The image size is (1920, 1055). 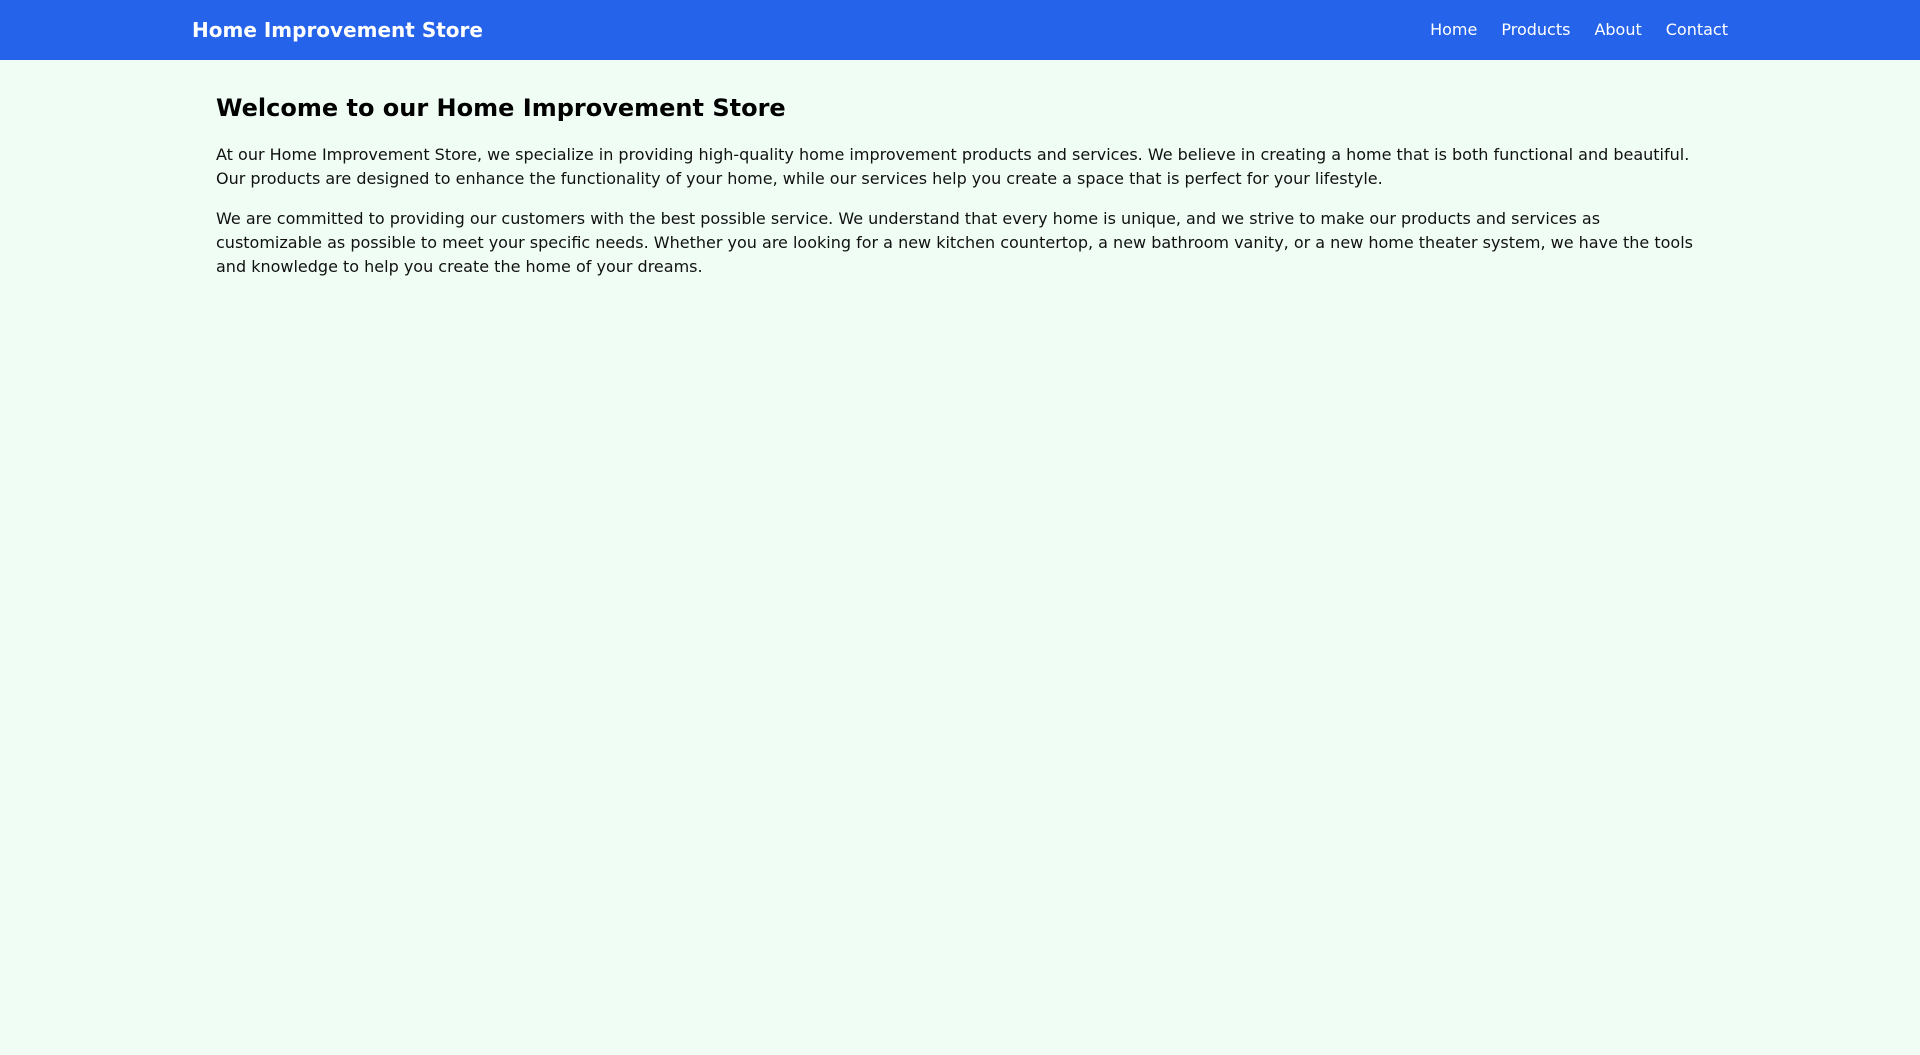 What do you see at coordinates (1697, 30) in the screenshot?
I see `nav-link-contact: Contact` at bounding box center [1697, 30].